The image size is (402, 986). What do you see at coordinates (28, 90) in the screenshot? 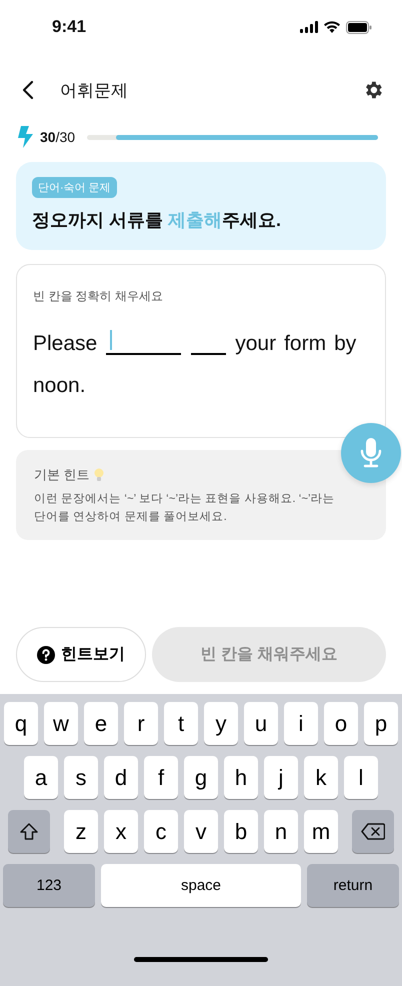
I see `chevron-left-icon` at bounding box center [28, 90].